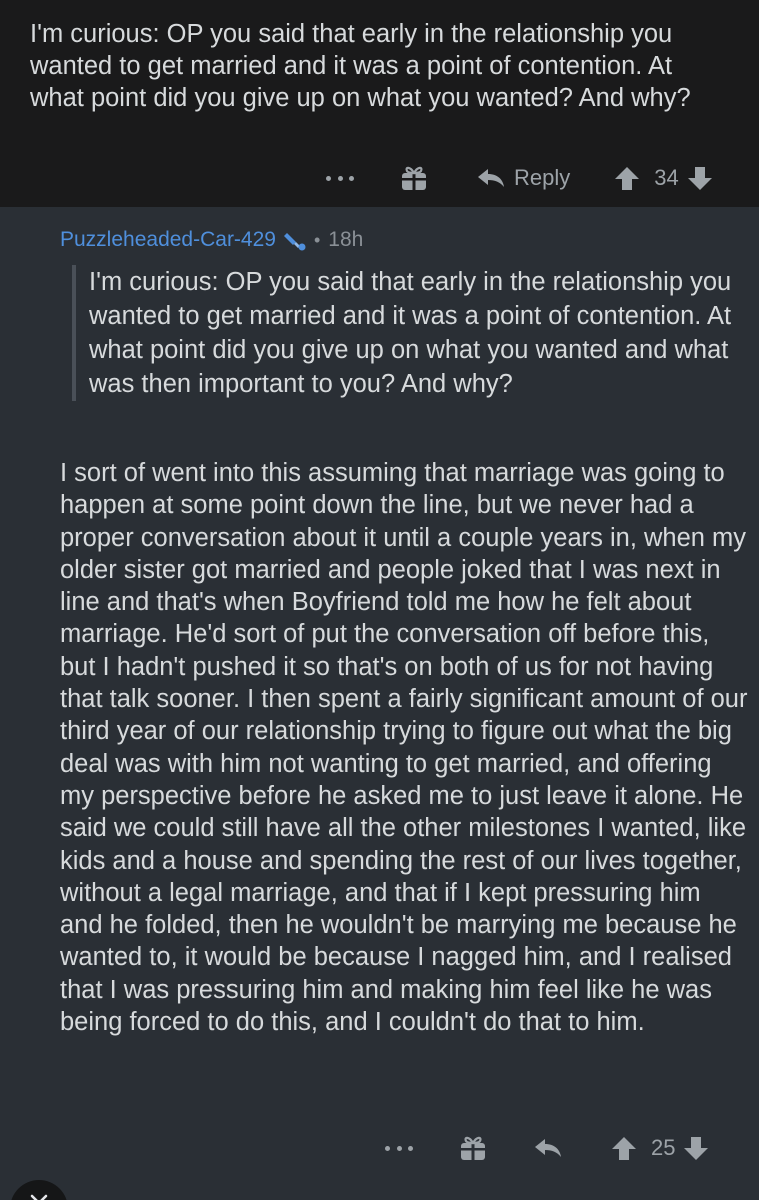  I want to click on reply-action-bar: 25, so click(547, 1148).